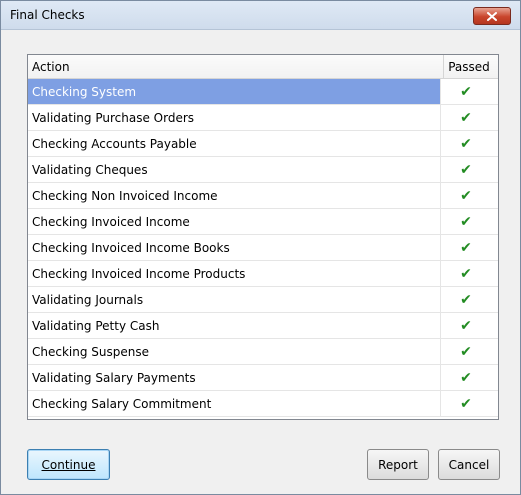 This screenshot has height=495, width=521. I want to click on table-row: Validating Cheques ✔, so click(263, 170).